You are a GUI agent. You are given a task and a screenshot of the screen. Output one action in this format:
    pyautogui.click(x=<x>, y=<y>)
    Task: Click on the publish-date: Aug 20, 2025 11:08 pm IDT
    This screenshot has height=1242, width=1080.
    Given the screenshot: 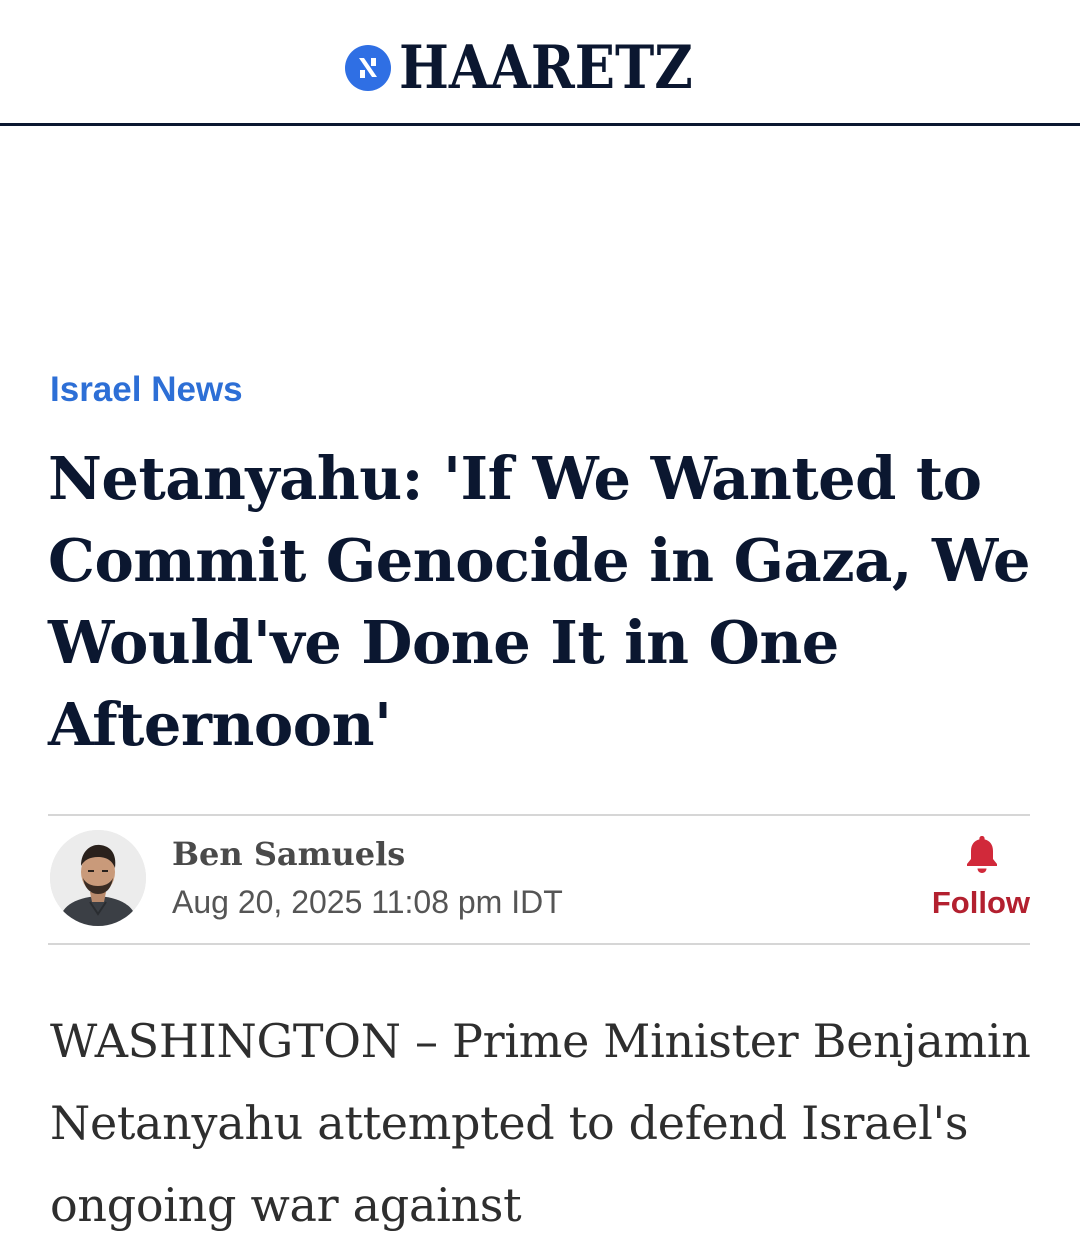 What is the action you would take?
    pyautogui.click(x=367, y=902)
    